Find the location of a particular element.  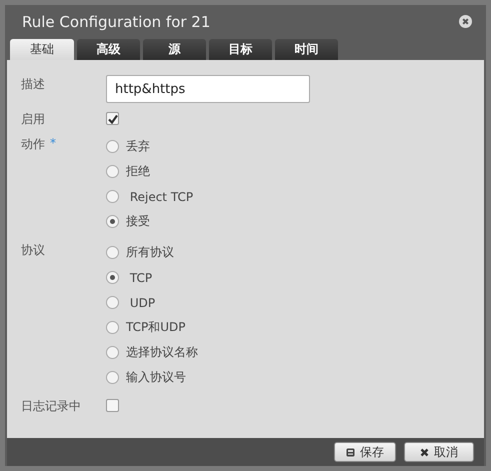

option-label: 丢弃 is located at coordinates (138, 146).